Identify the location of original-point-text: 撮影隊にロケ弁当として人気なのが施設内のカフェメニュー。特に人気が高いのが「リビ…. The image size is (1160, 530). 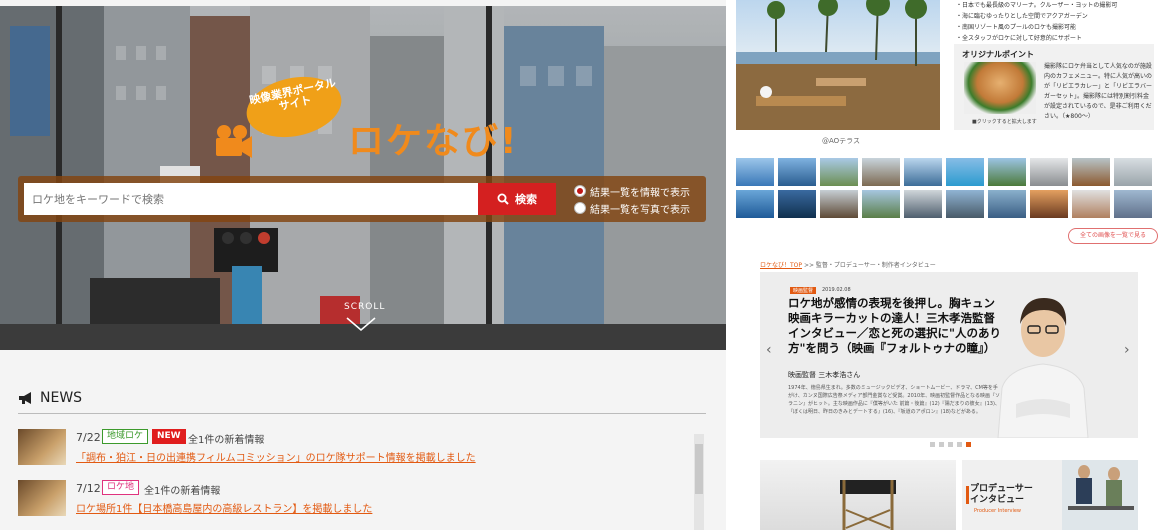
(1098, 91).